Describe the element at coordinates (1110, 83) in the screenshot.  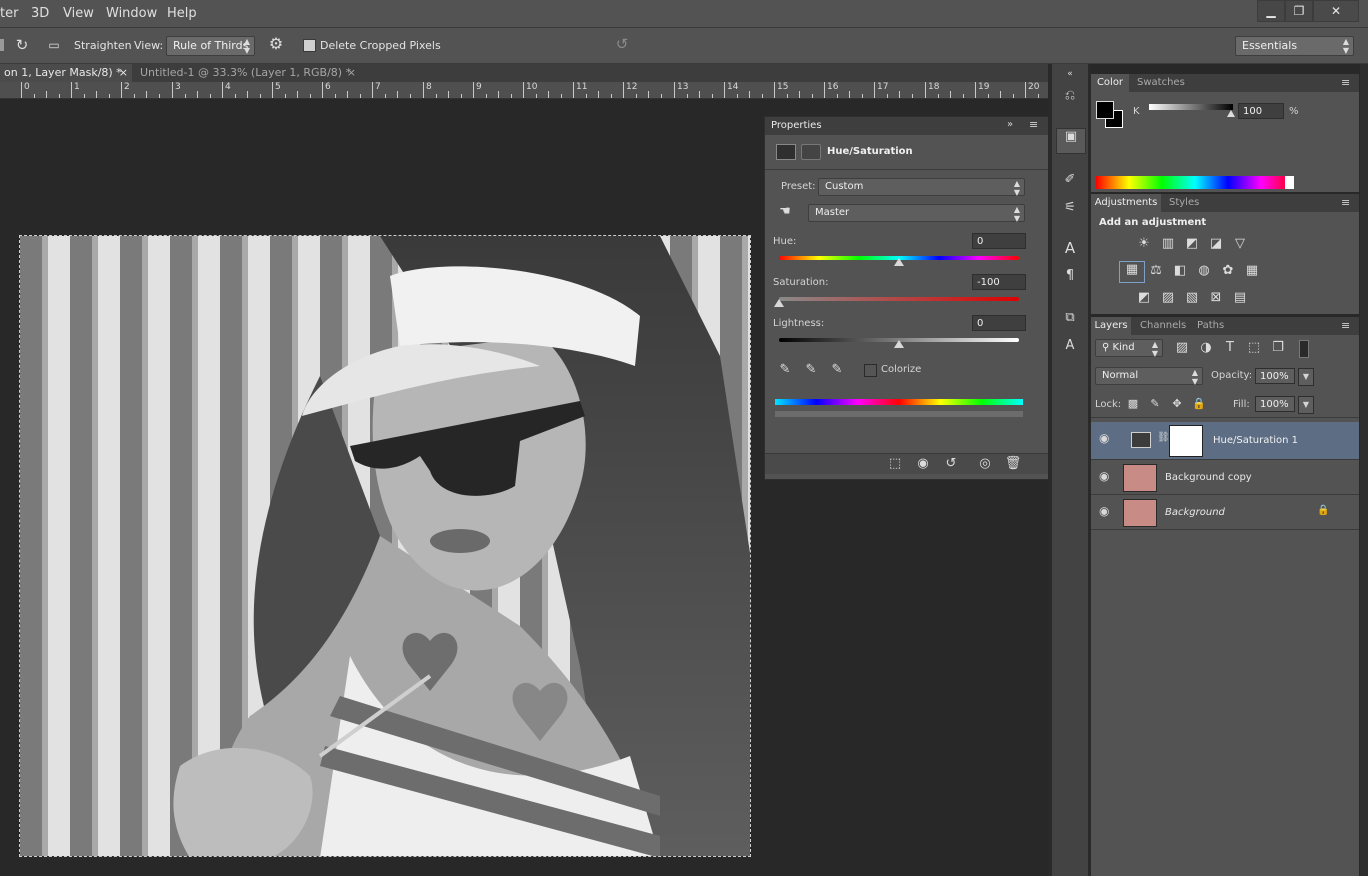
I see `tab-color: Color` at that location.